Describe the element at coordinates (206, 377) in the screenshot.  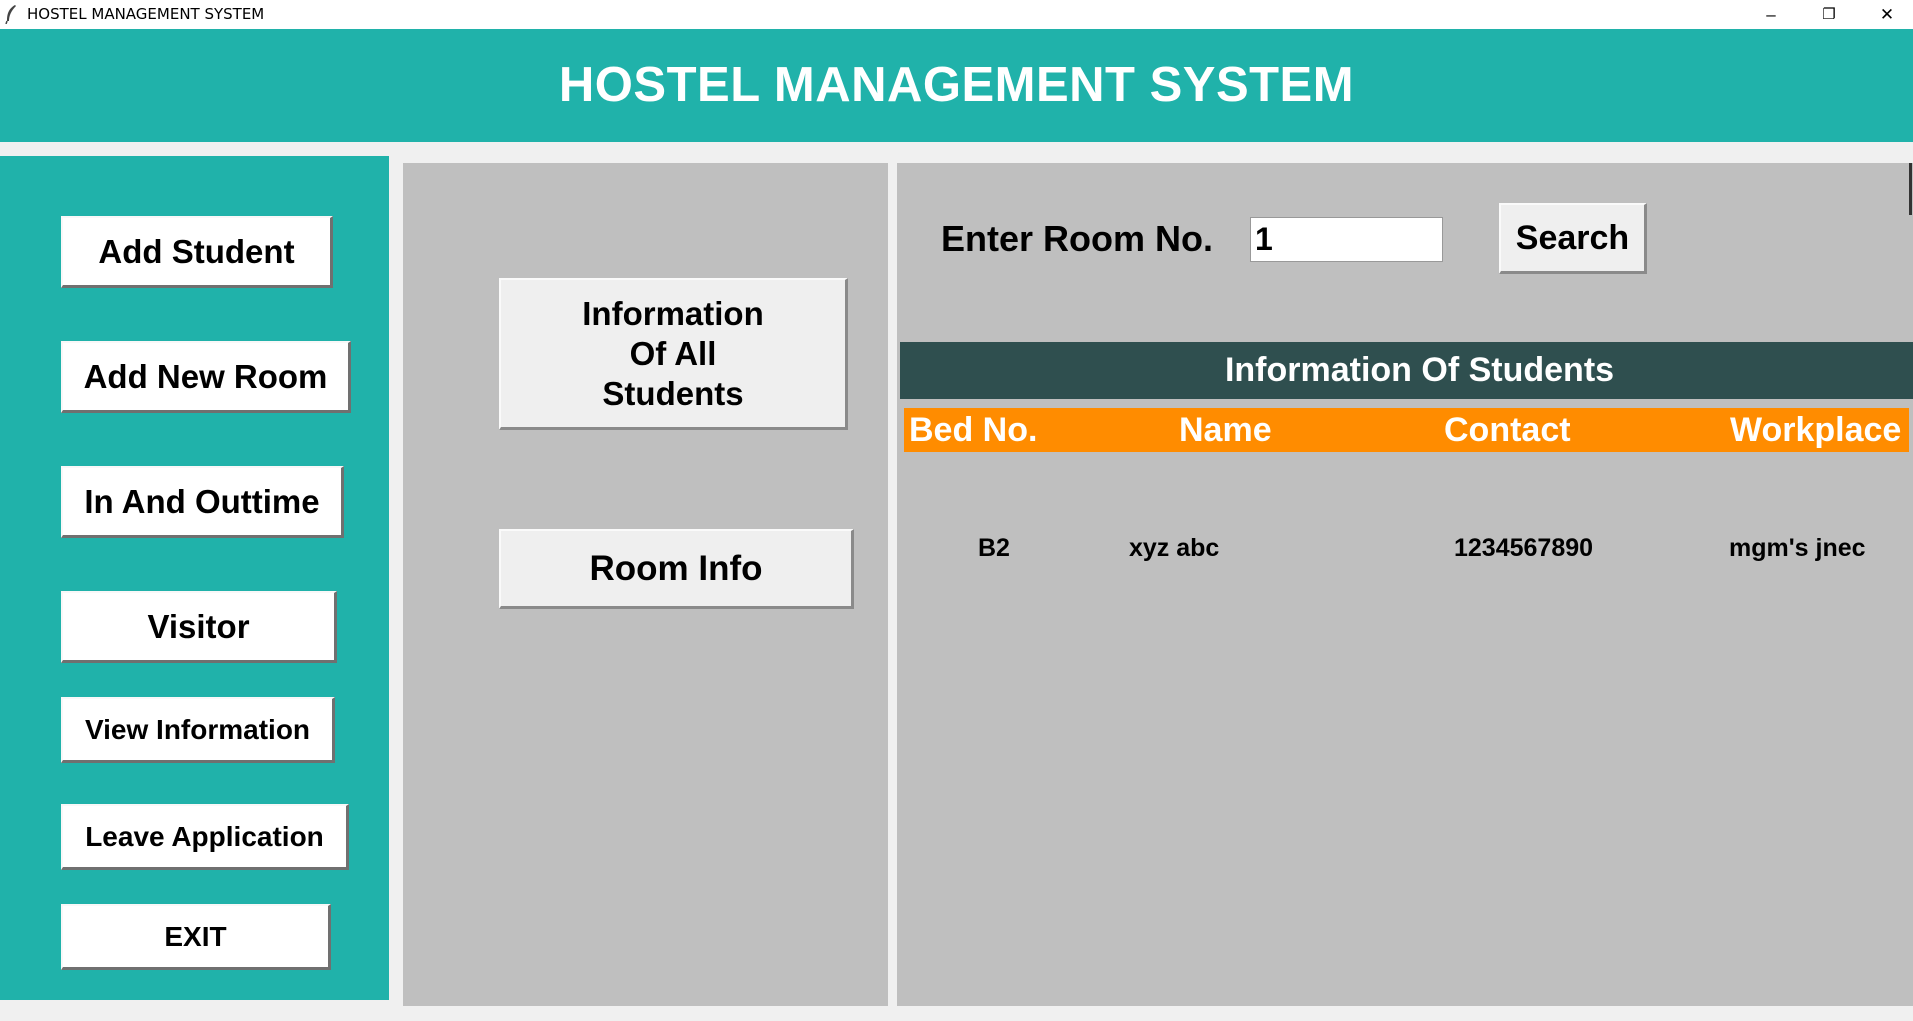
I see `add-new-room-button: Add New Room` at that location.